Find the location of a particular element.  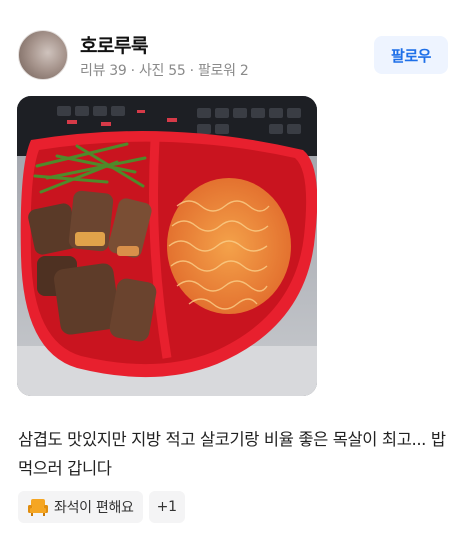

tag-seat: 좌석이 편해요 is located at coordinates (80, 507).